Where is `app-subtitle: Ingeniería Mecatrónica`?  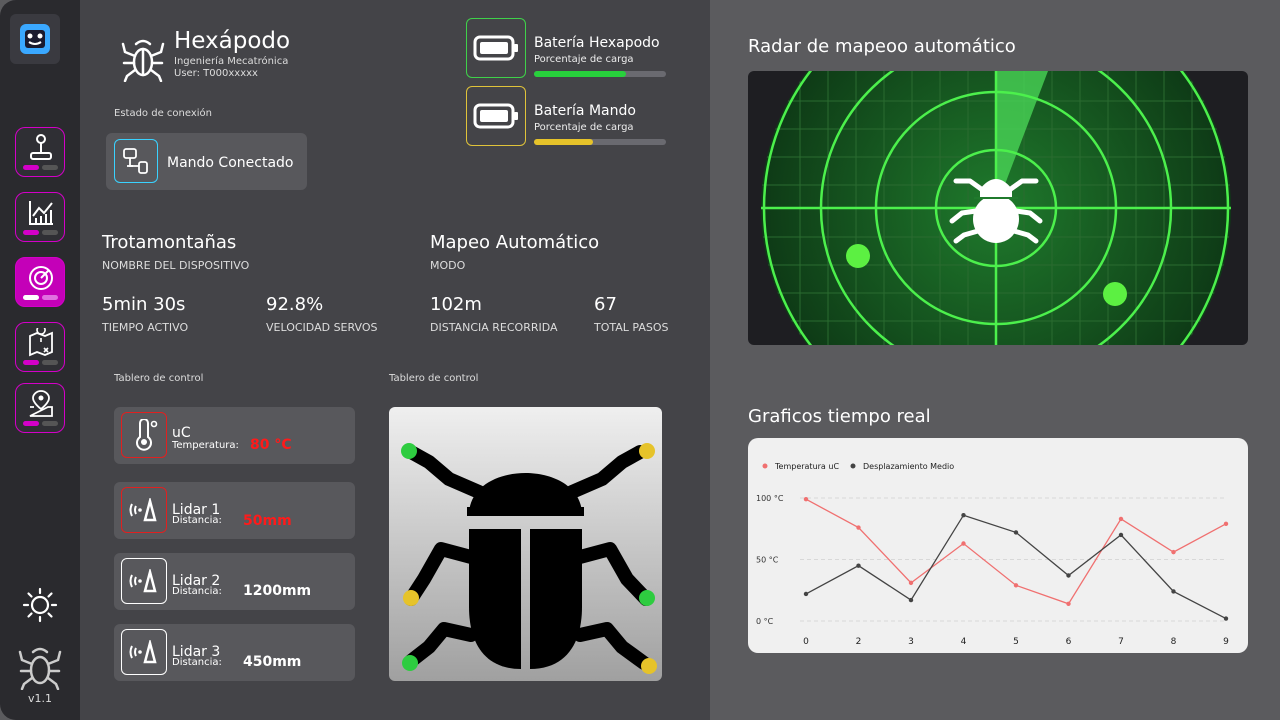
app-subtitle: Ingeniería Mecatrónica is located at coordinates (231, 61).